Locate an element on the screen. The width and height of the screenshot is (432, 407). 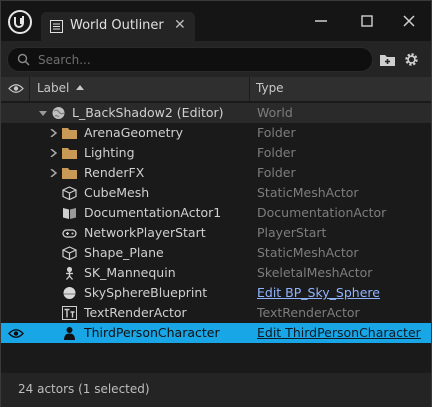
documentation-icon is located at coordinates (69, 213).